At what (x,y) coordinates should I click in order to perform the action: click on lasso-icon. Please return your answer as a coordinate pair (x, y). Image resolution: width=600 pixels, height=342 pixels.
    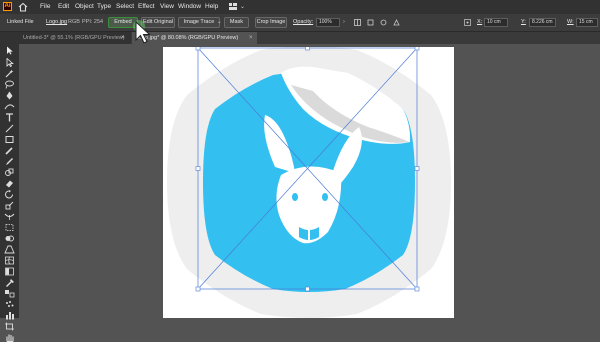
    Looking at the image, I should click on (9, 84).